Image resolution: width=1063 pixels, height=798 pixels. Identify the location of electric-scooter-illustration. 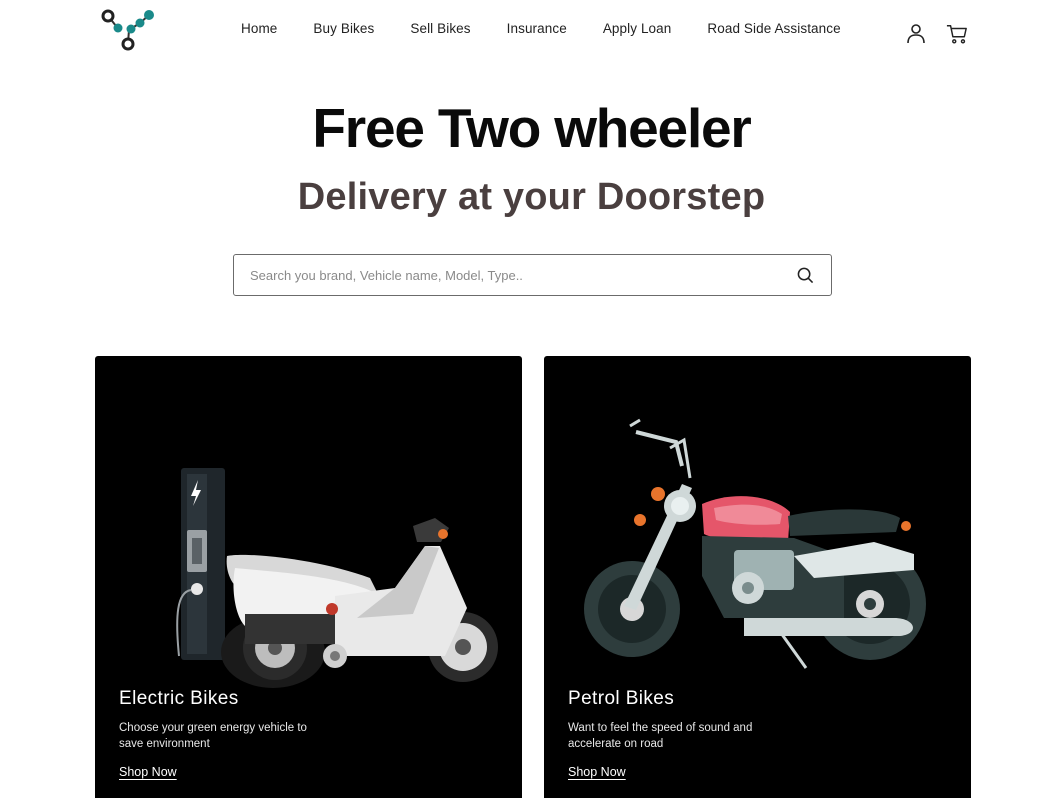
(337, 578).